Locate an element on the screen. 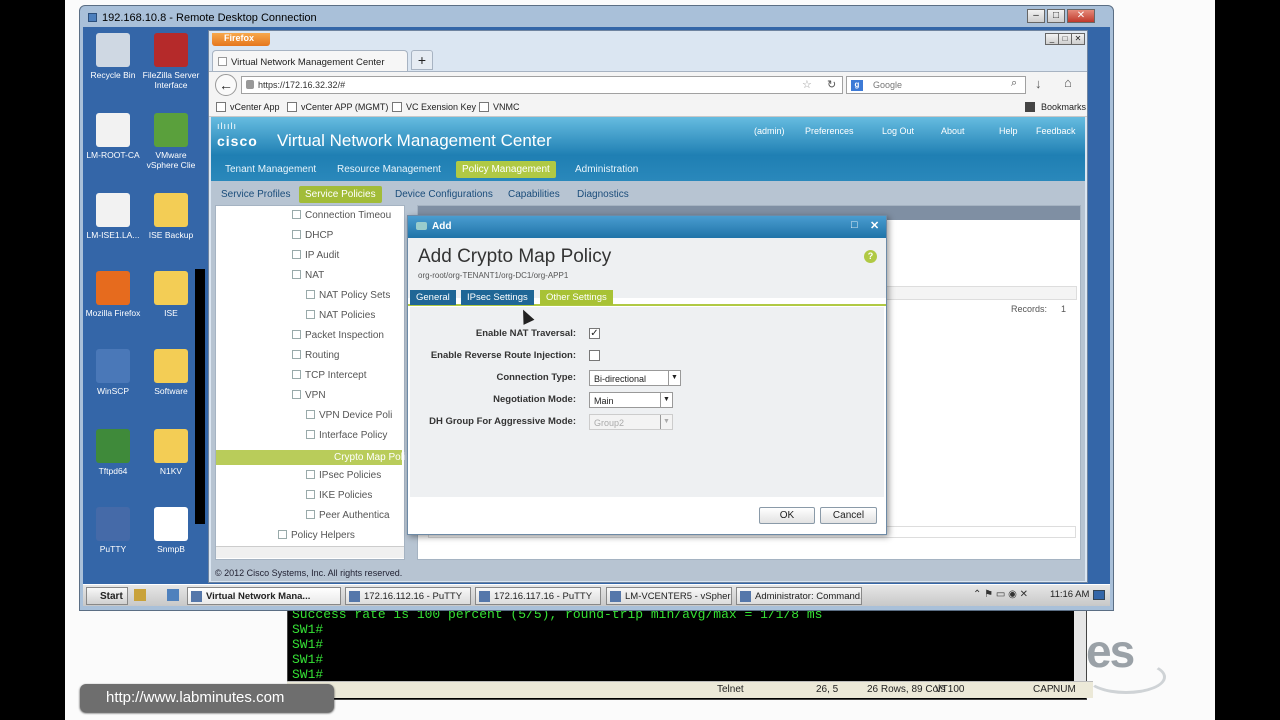 The width and height of the screenshot is (1280, 720). menu-policy-management: Policy Management is located at coordinates (506, 169).